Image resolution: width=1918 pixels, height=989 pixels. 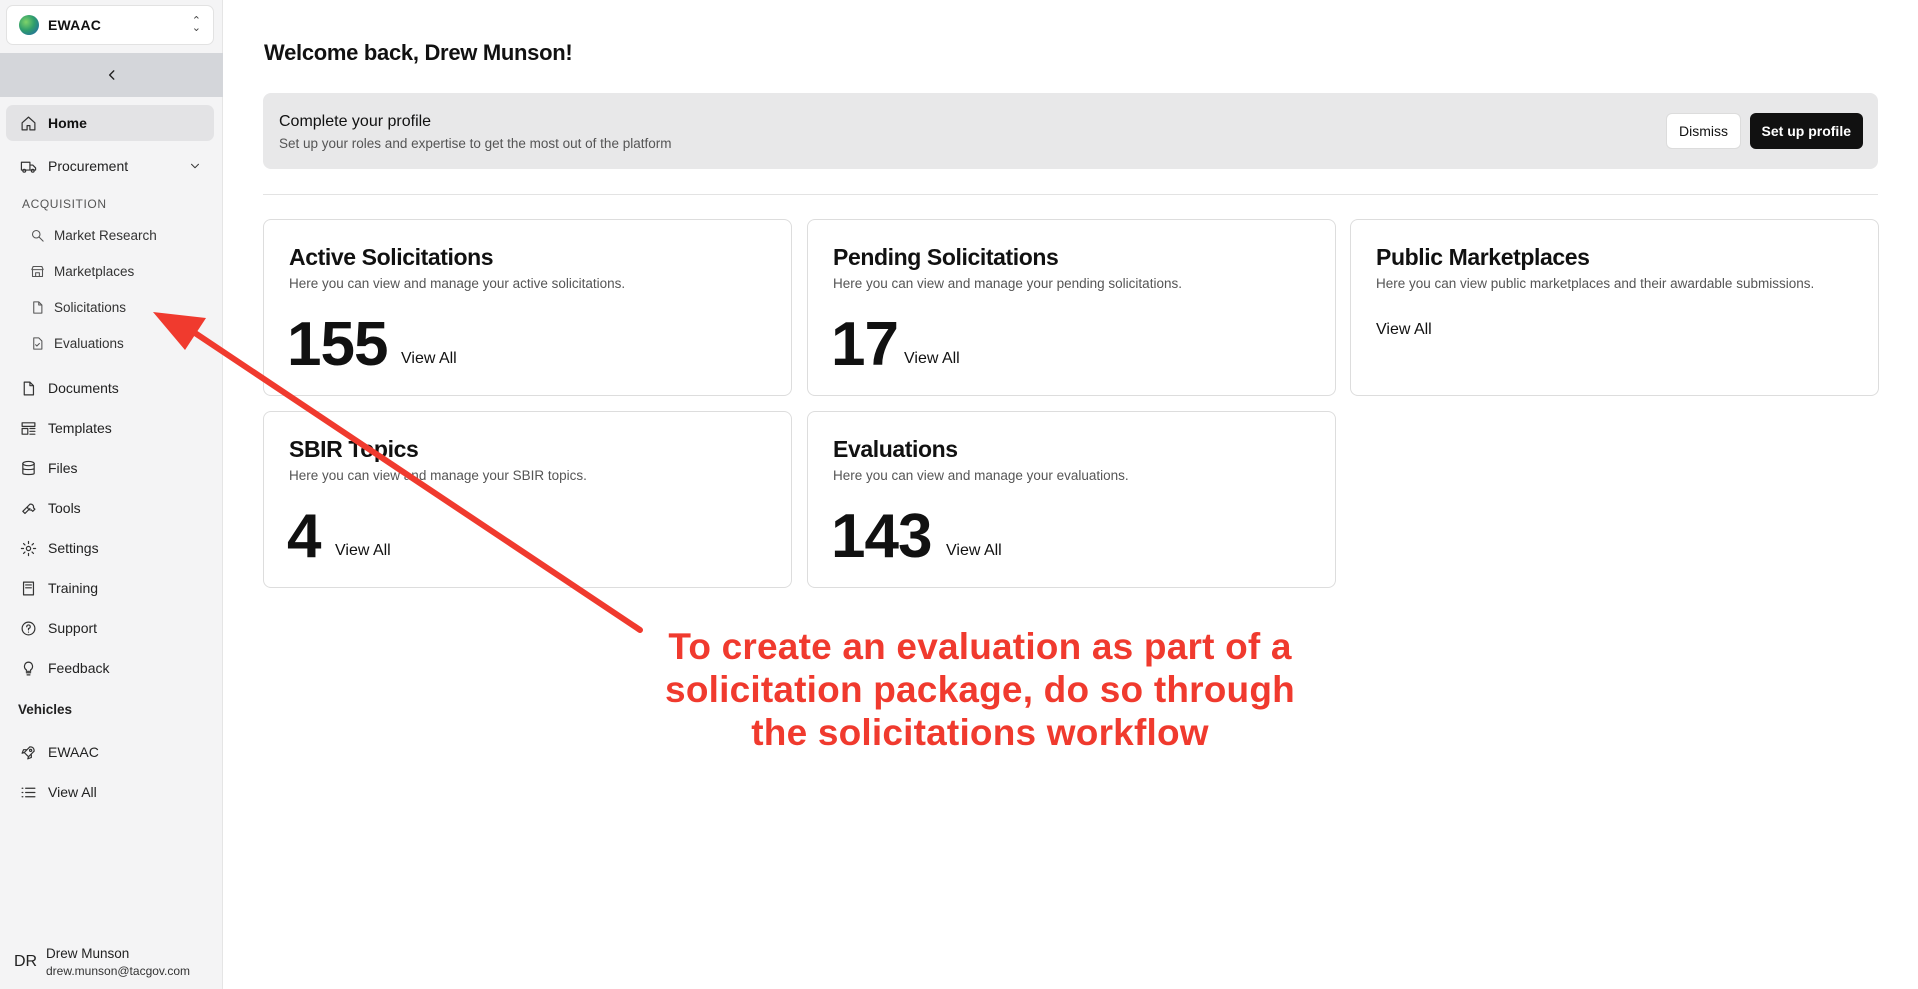 I want to click on sidebar-item-support: Support, so click(x=110, y=628).